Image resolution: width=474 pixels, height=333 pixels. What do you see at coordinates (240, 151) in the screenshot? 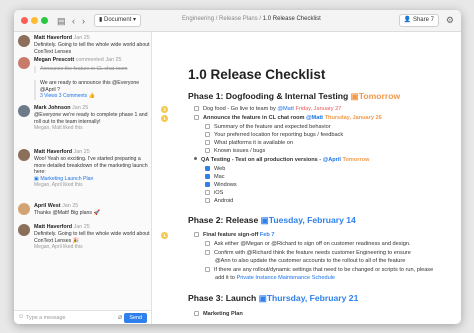
I see `task-text: Known issues / bugs` at bounding box center [240, 151].